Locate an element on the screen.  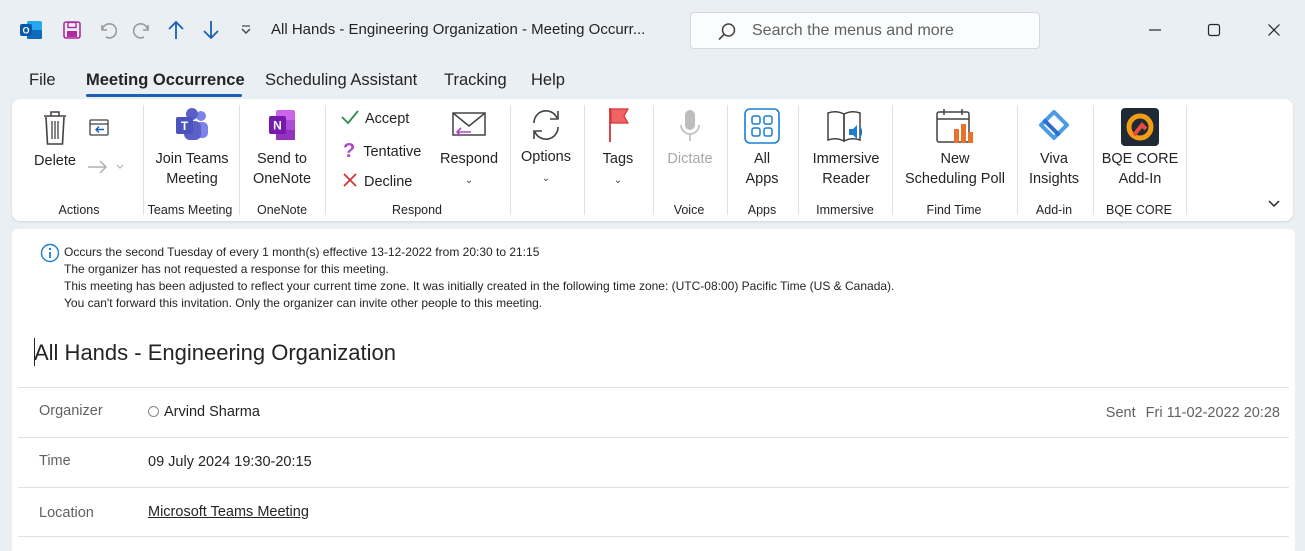
minimize-button is located at coordinates (1155, 30).